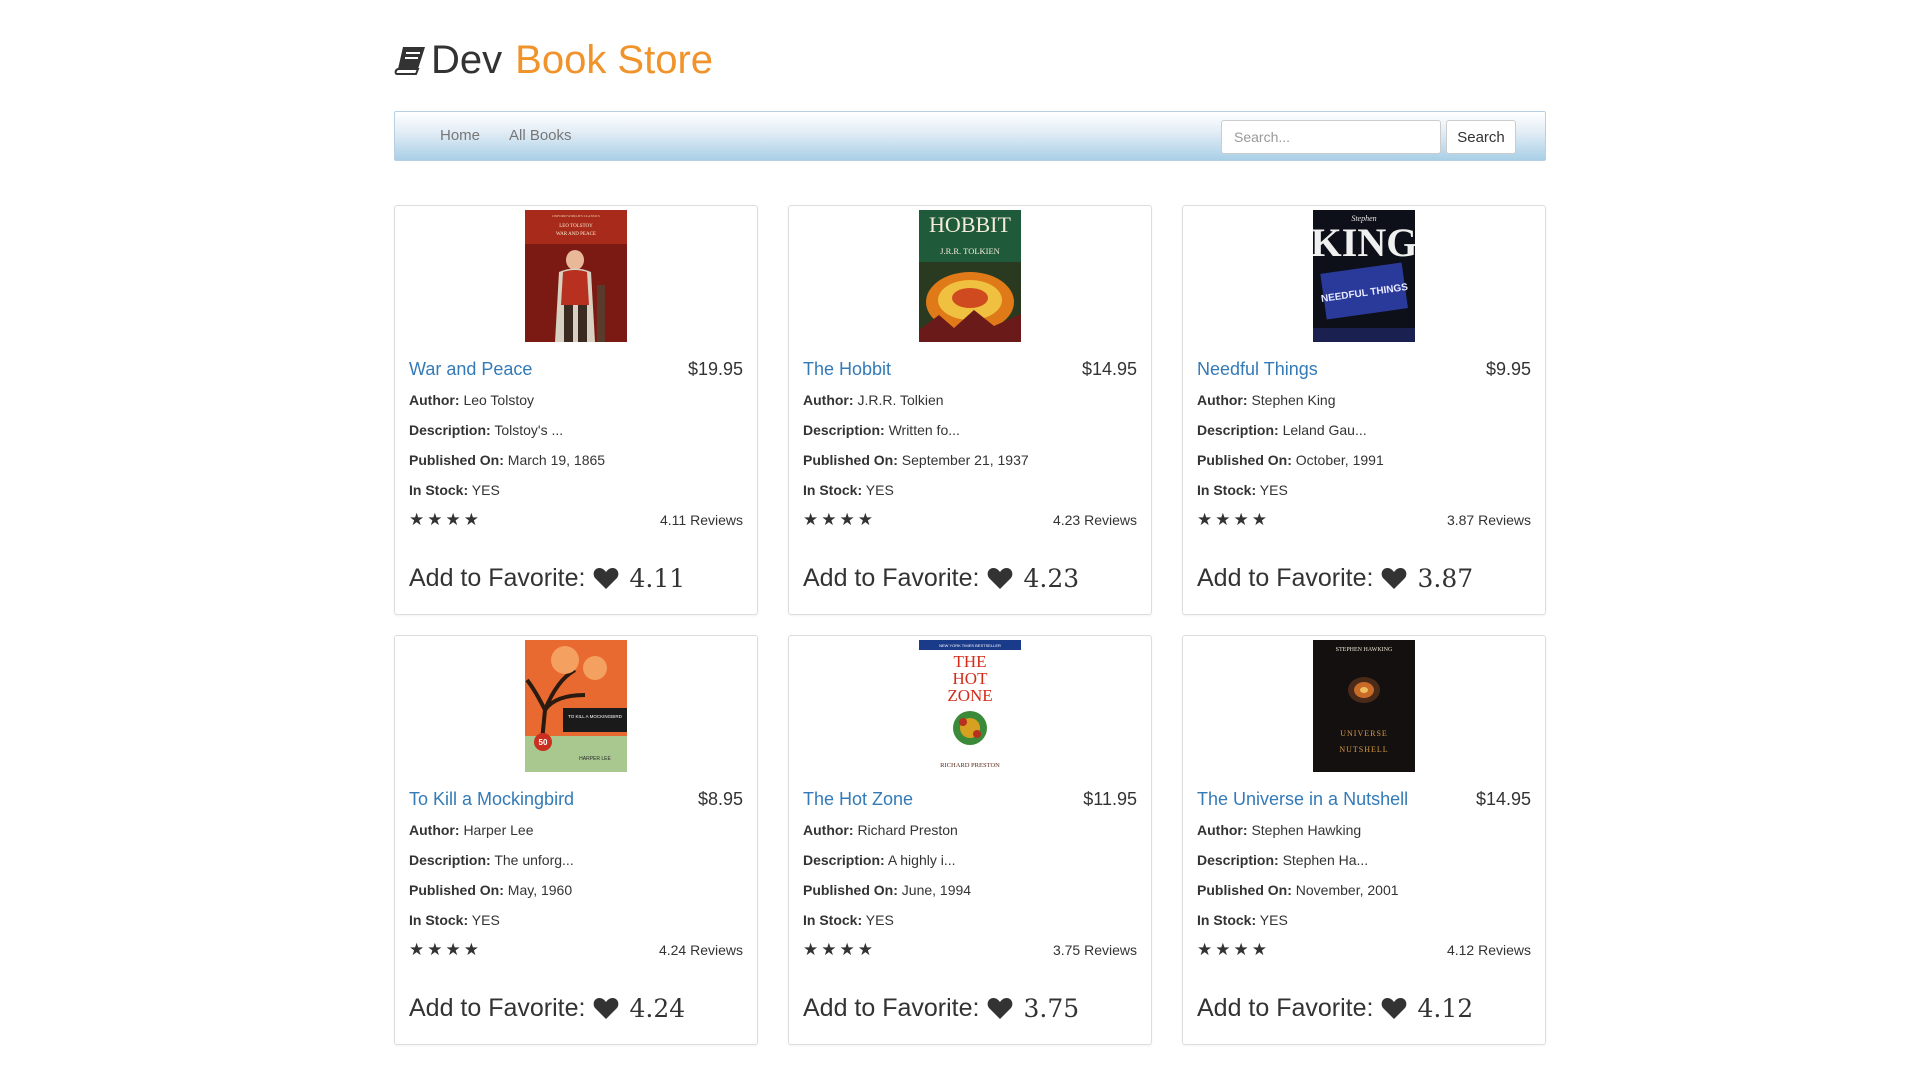 The image size is (1920, 1080). Describe the element at coordinates (1094, 520) in the screenshot. I see `reviews-count: 4.23 Reviews` at that location.